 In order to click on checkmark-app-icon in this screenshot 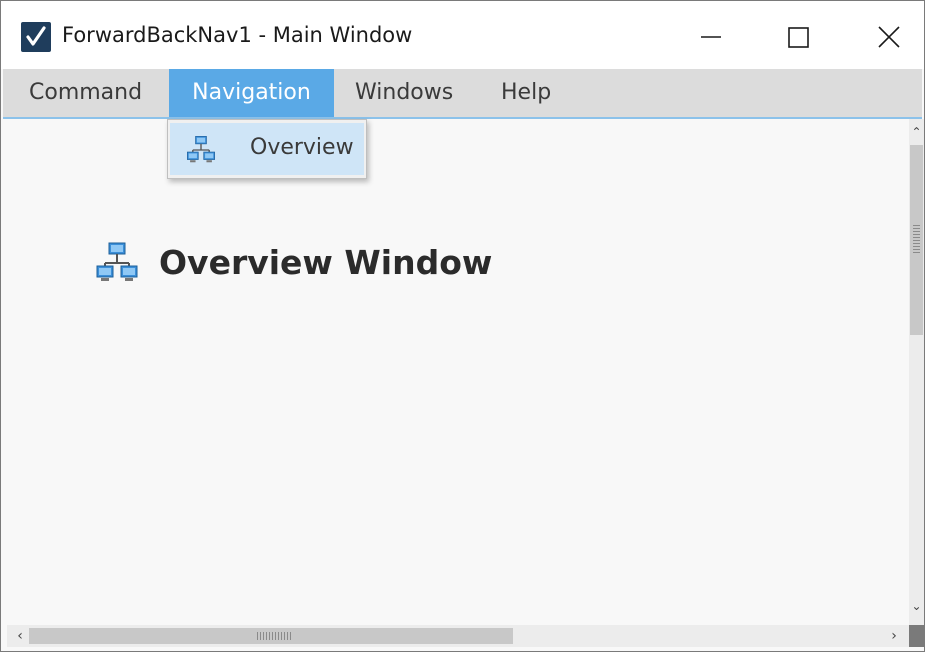, I will do `click(36, 37)`.